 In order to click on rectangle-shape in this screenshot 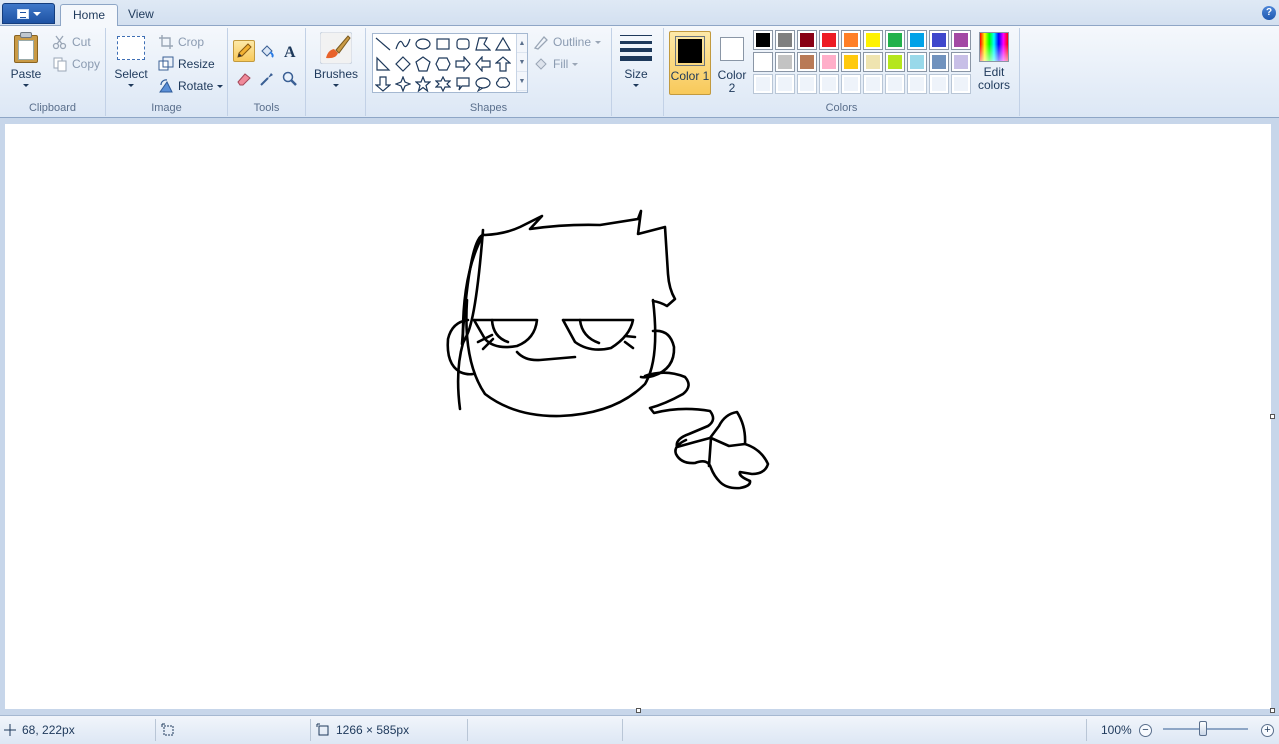, I will do `click(443, 44)`.